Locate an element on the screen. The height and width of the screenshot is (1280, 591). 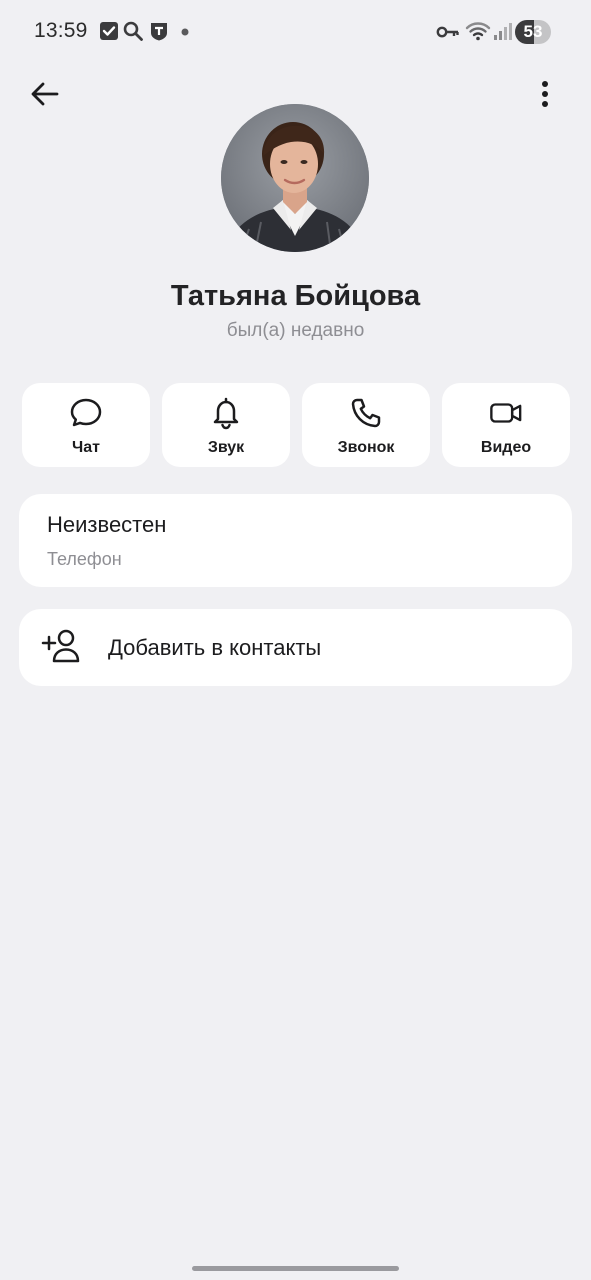
chat-bubble-icon is located at coordinates (86, 412).